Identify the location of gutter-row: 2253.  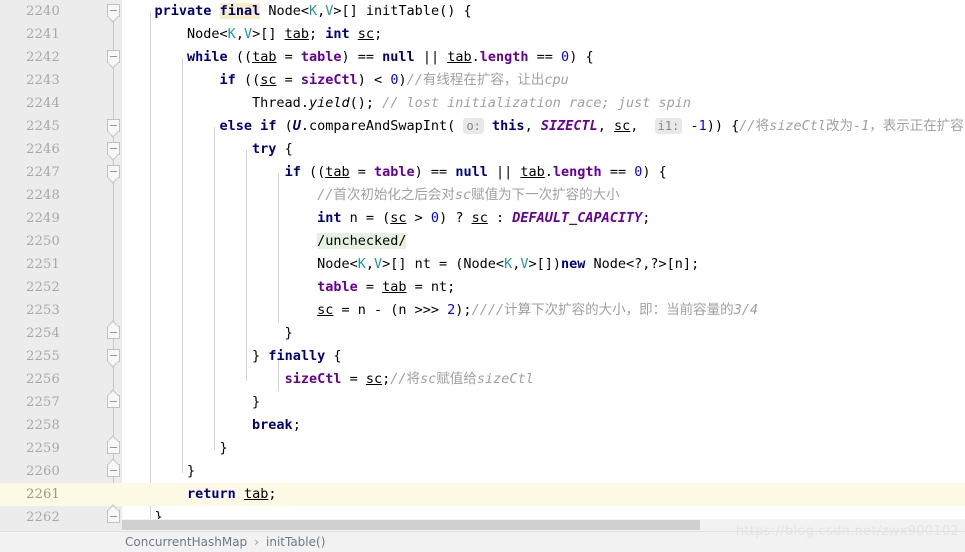
(61, 310).